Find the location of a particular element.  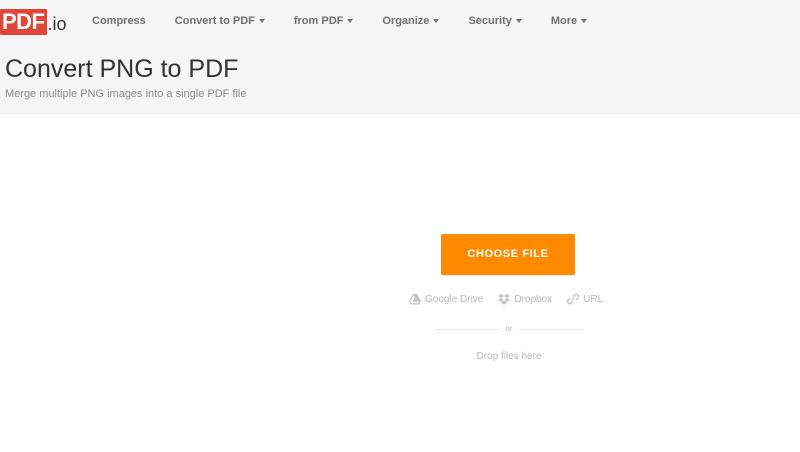

nav-convert-to-pdf: Convert to PDF is located at coordinates (220, 21).